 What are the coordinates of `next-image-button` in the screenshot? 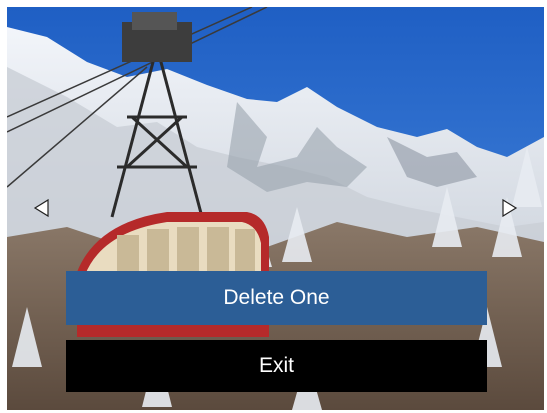 It's located at (509, 208).